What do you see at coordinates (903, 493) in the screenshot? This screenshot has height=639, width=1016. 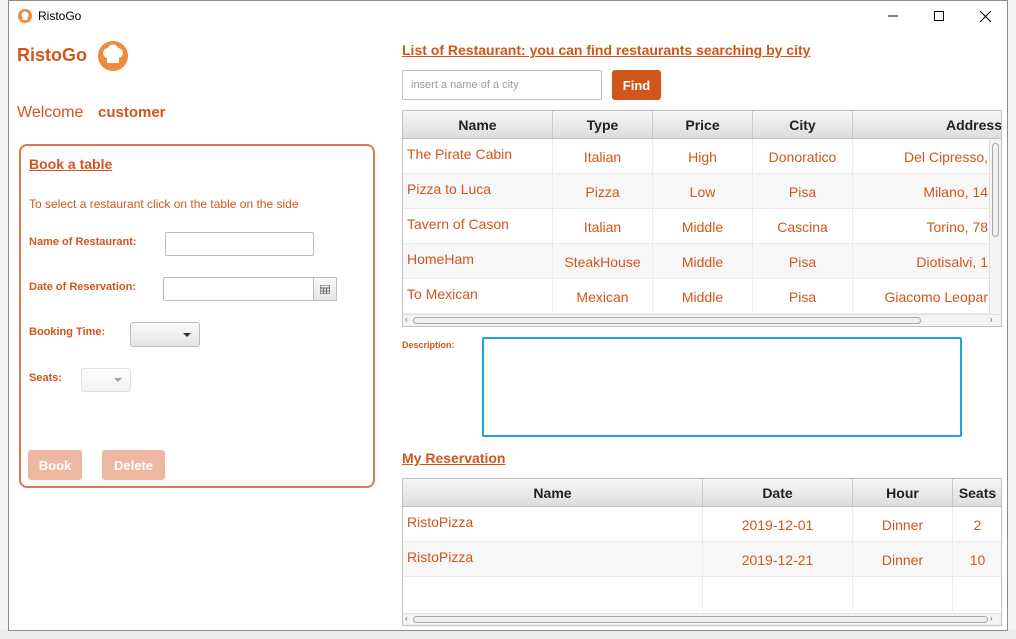 I see `column-header-hour: Hour` at bounding box center [903, 493].